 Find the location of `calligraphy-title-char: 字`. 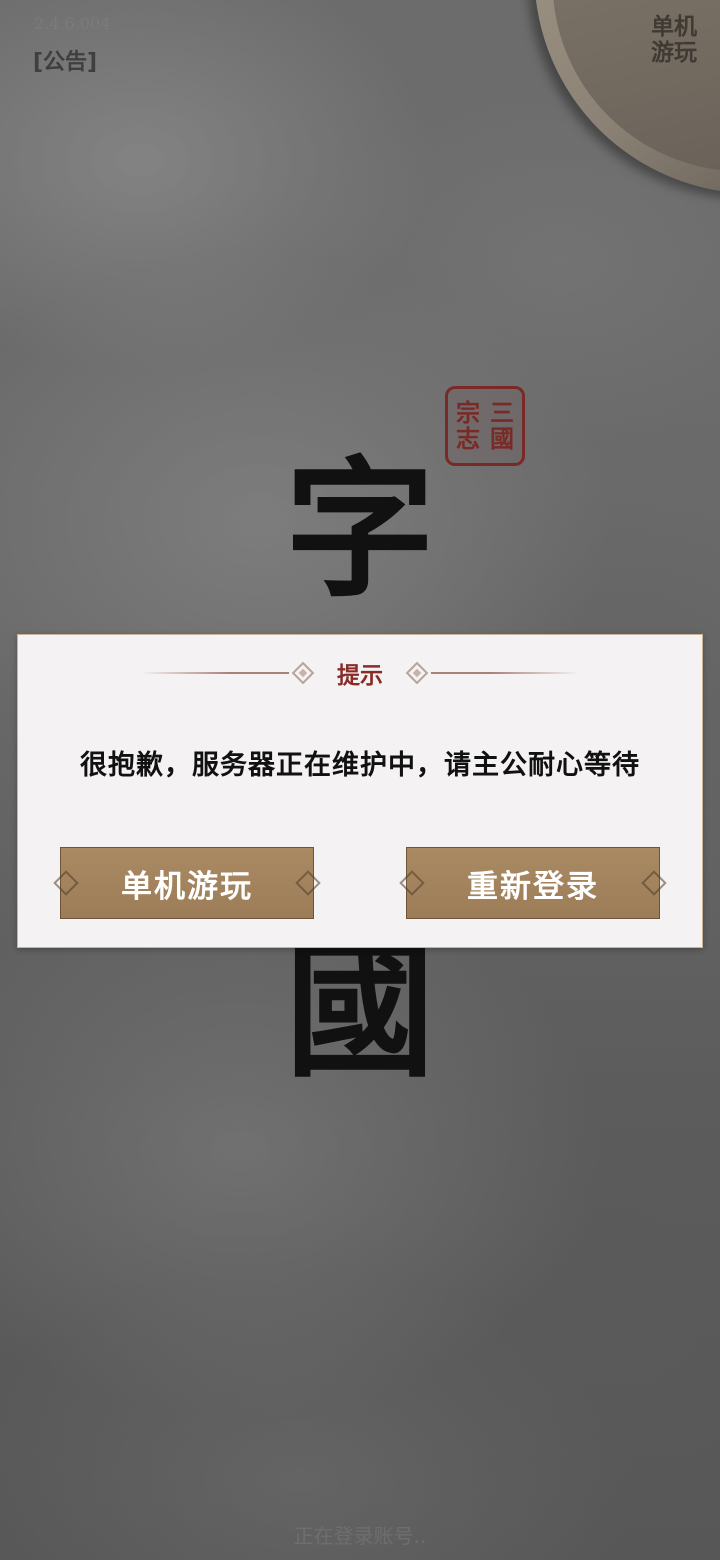

calligraphy-title-char: 字 is located at coordinates (359, 530).